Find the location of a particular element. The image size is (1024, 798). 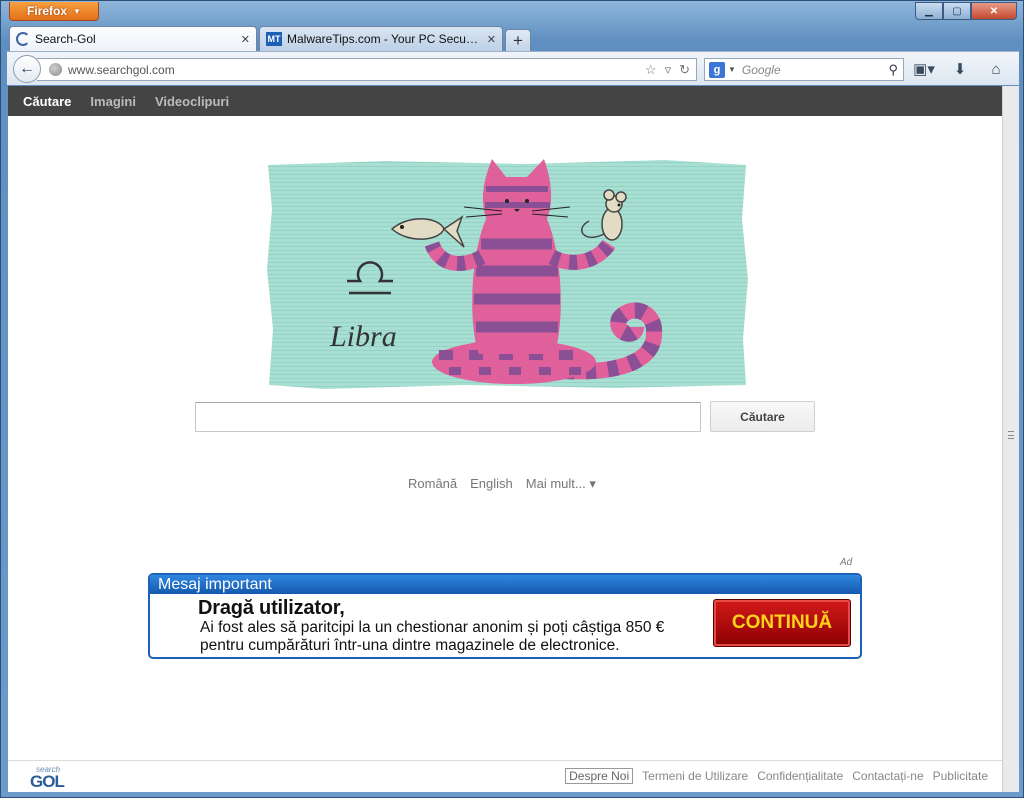

language-english: English is located at coordinates (491, 484).